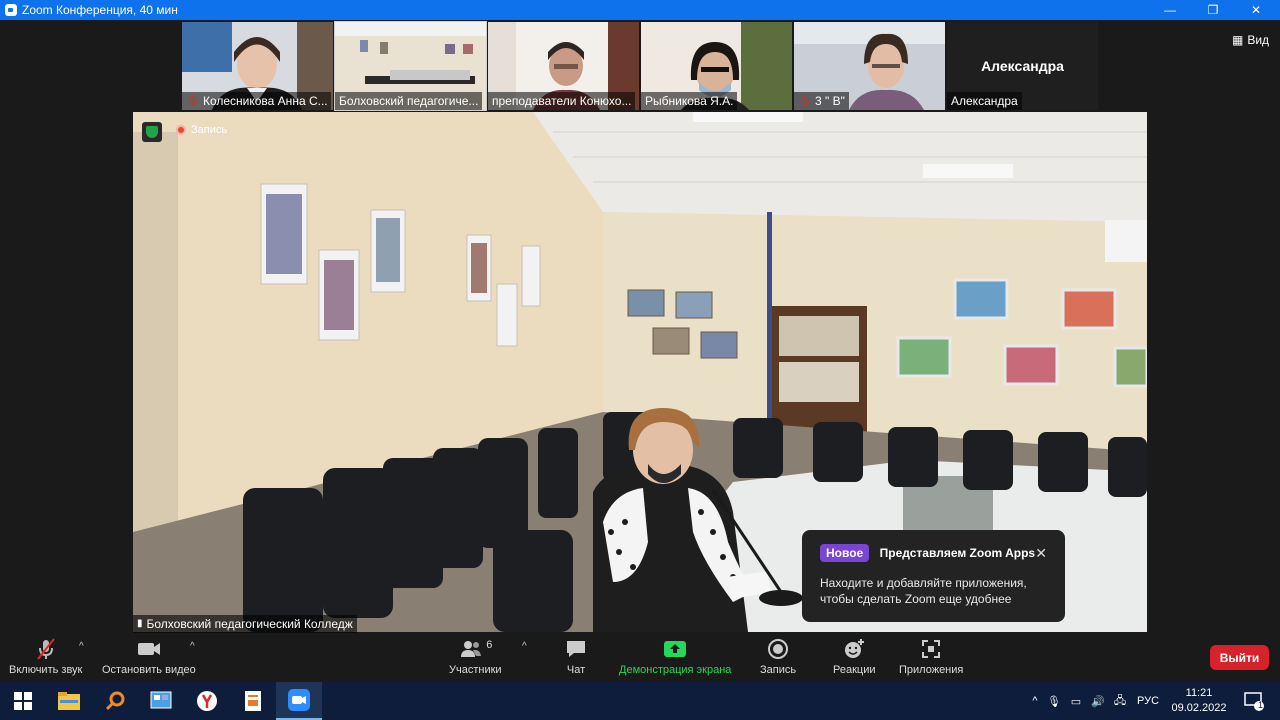  Describe the element at coordinates (869, 66) in the screenshot. I see `participant-tile: 🎙 3 " В"` at that location.